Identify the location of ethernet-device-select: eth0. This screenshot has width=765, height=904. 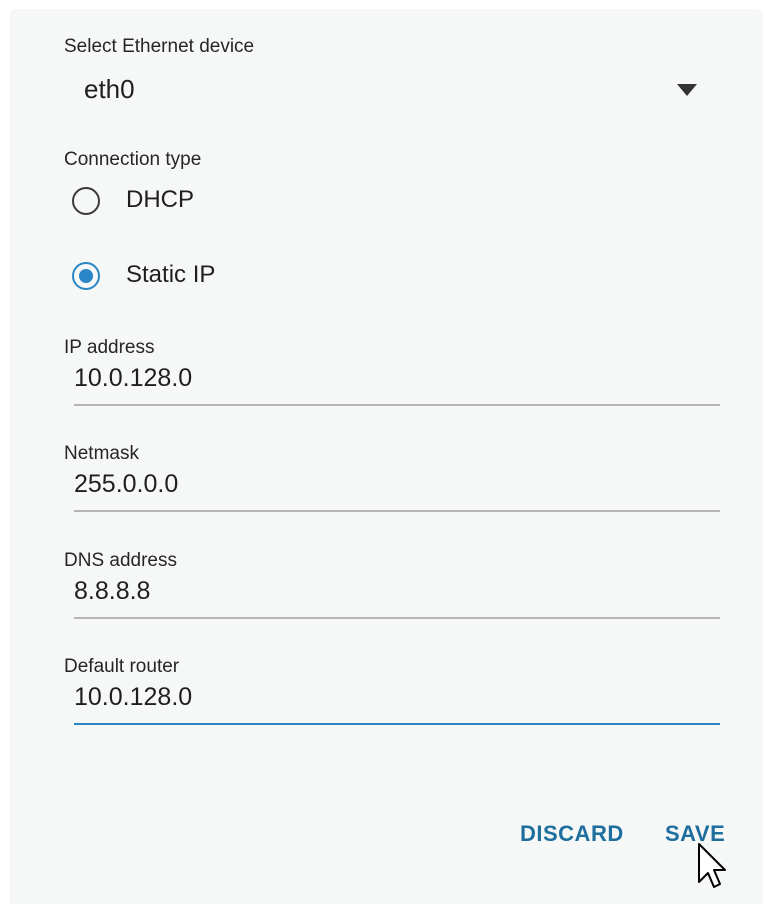
(394, 89).